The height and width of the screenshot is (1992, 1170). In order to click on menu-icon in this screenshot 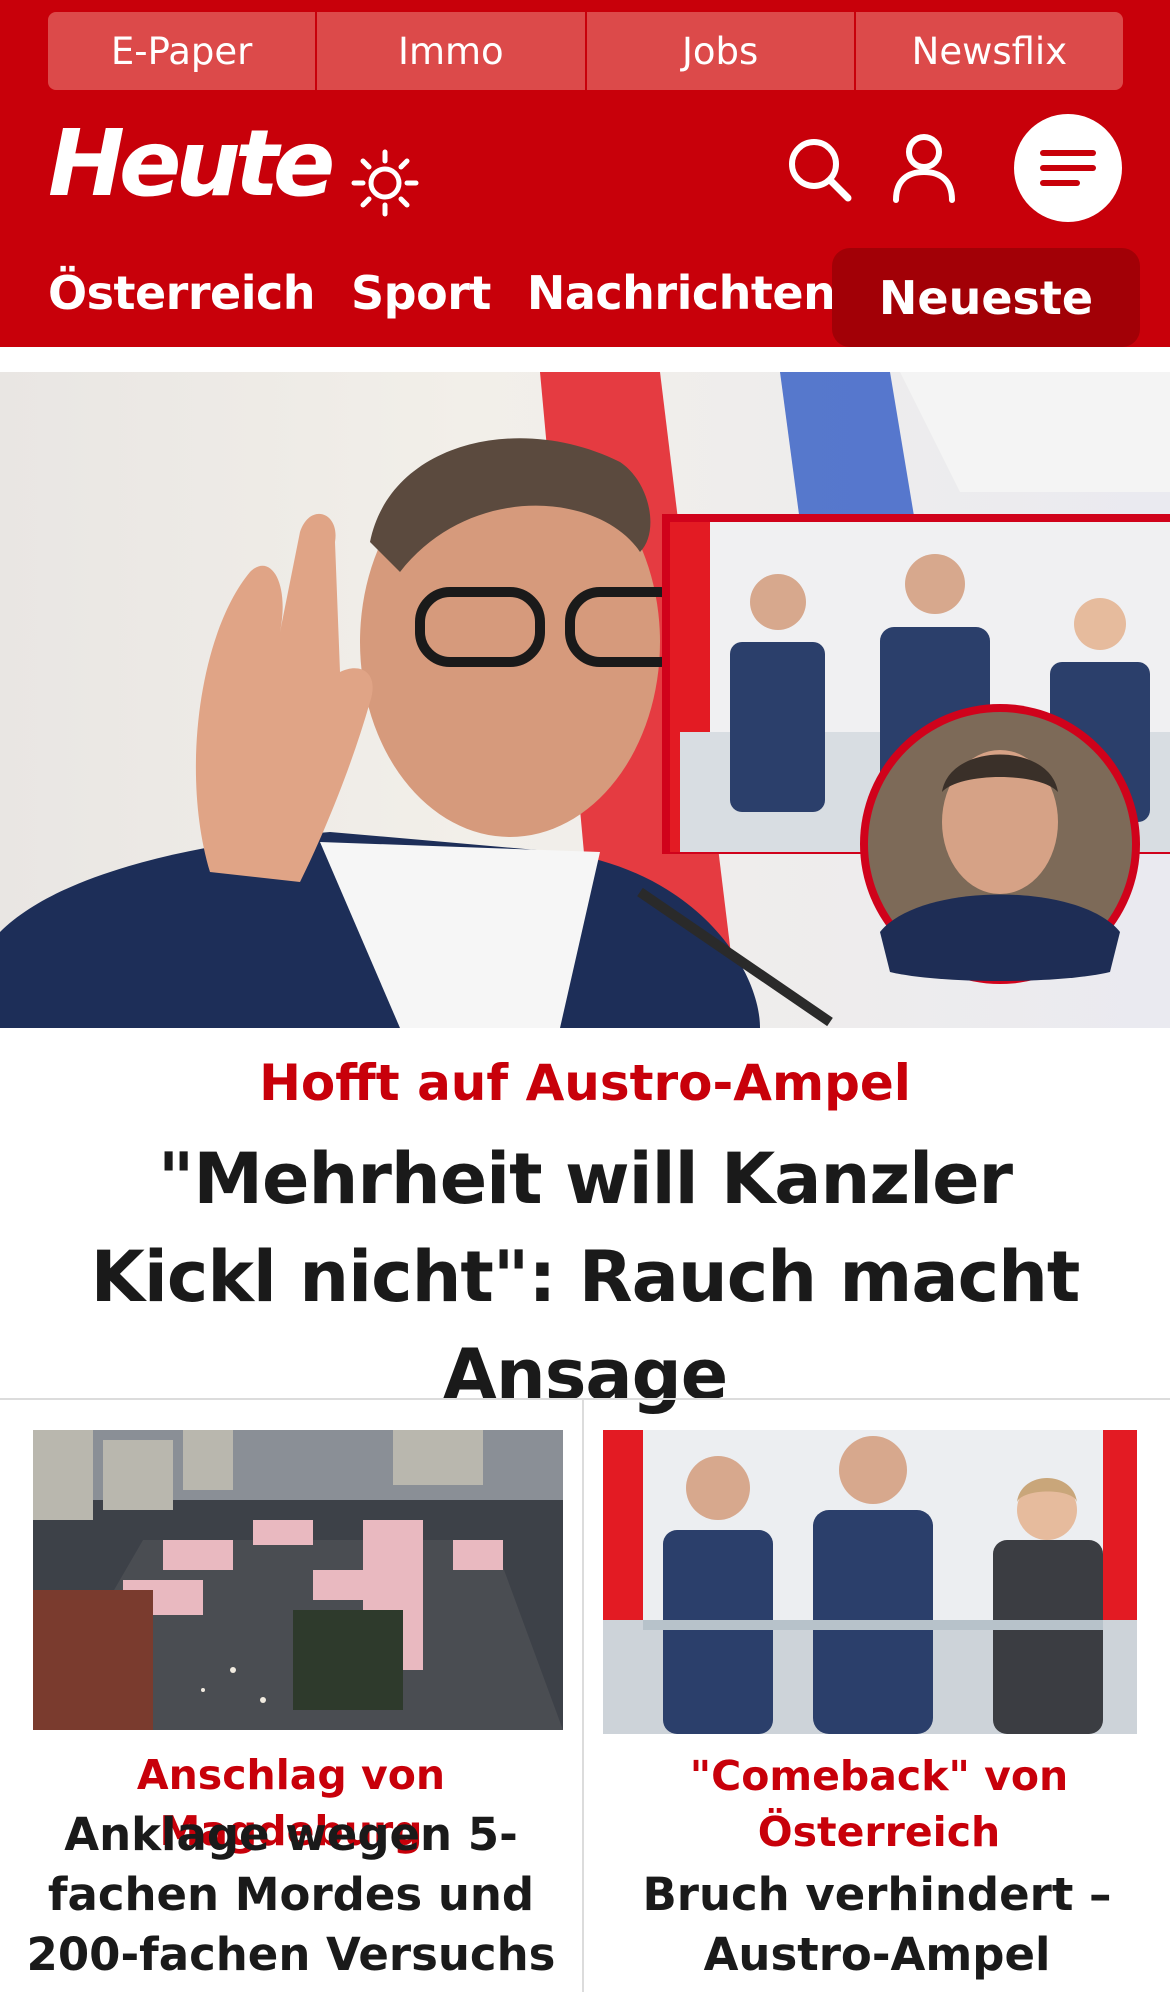, I will do `click(1068, 168)`.